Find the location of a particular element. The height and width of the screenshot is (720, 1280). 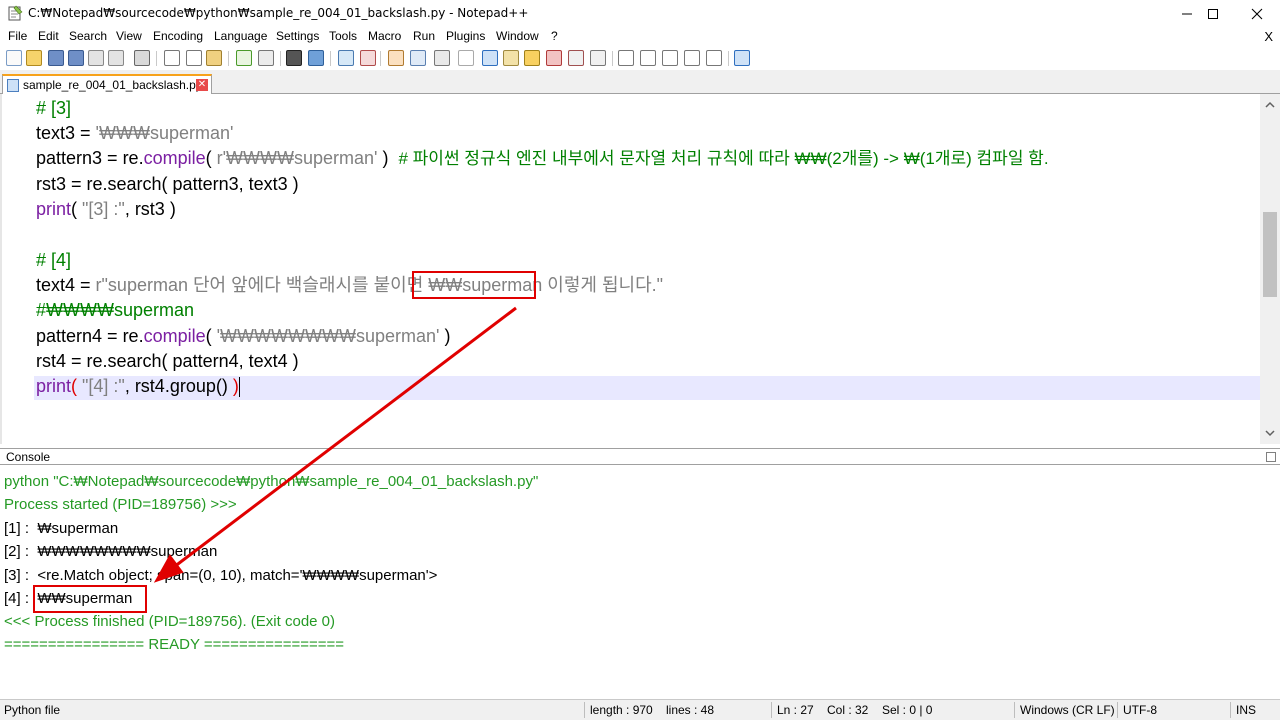

replace-icon is located at coordinates (316, 58).